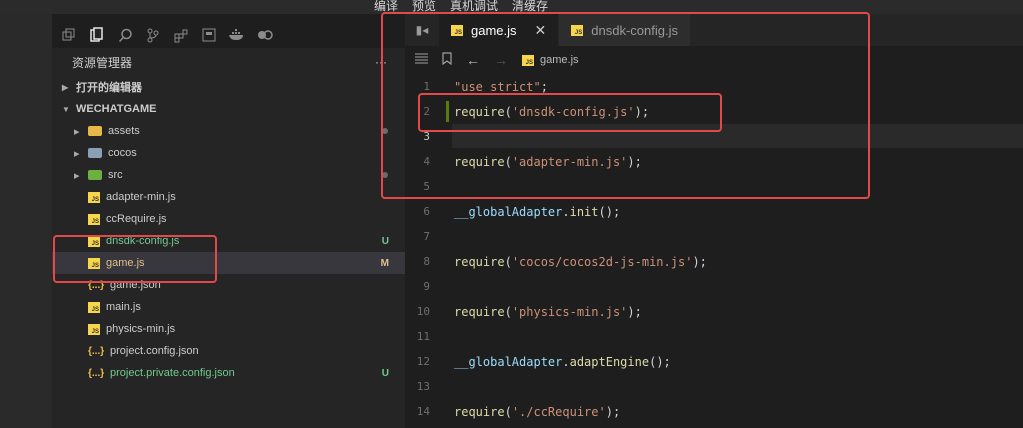  What do you see at coordinates (95, 175) in the screenshot?
I see `folder-icon` at bounding box center [95, 175].